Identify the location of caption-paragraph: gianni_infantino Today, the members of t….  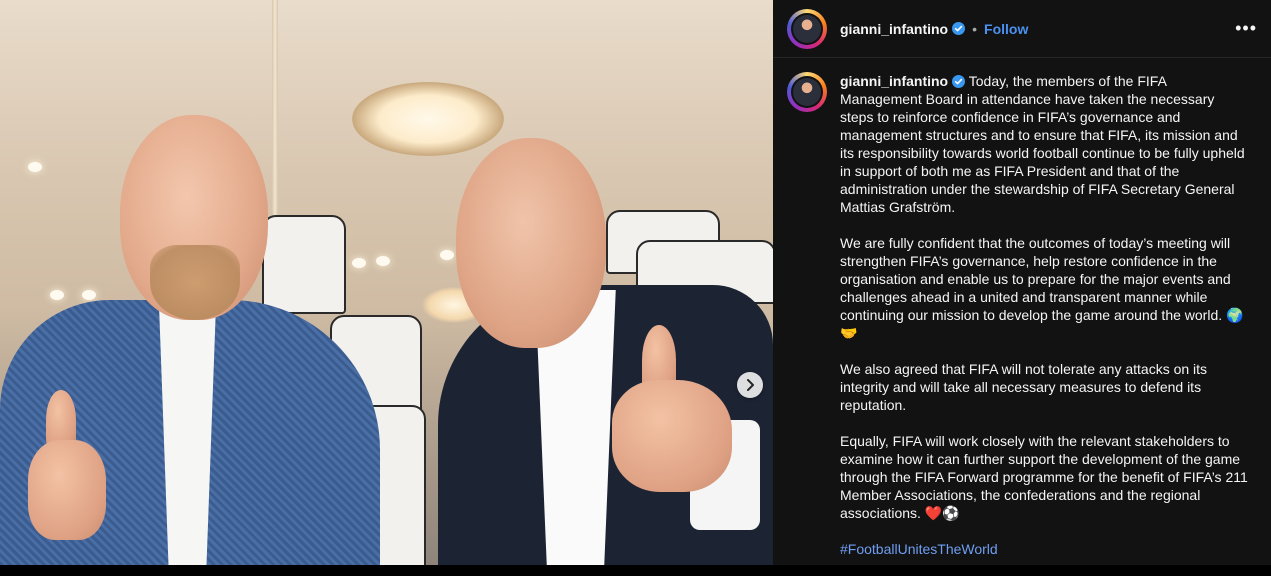
(1044, 144).